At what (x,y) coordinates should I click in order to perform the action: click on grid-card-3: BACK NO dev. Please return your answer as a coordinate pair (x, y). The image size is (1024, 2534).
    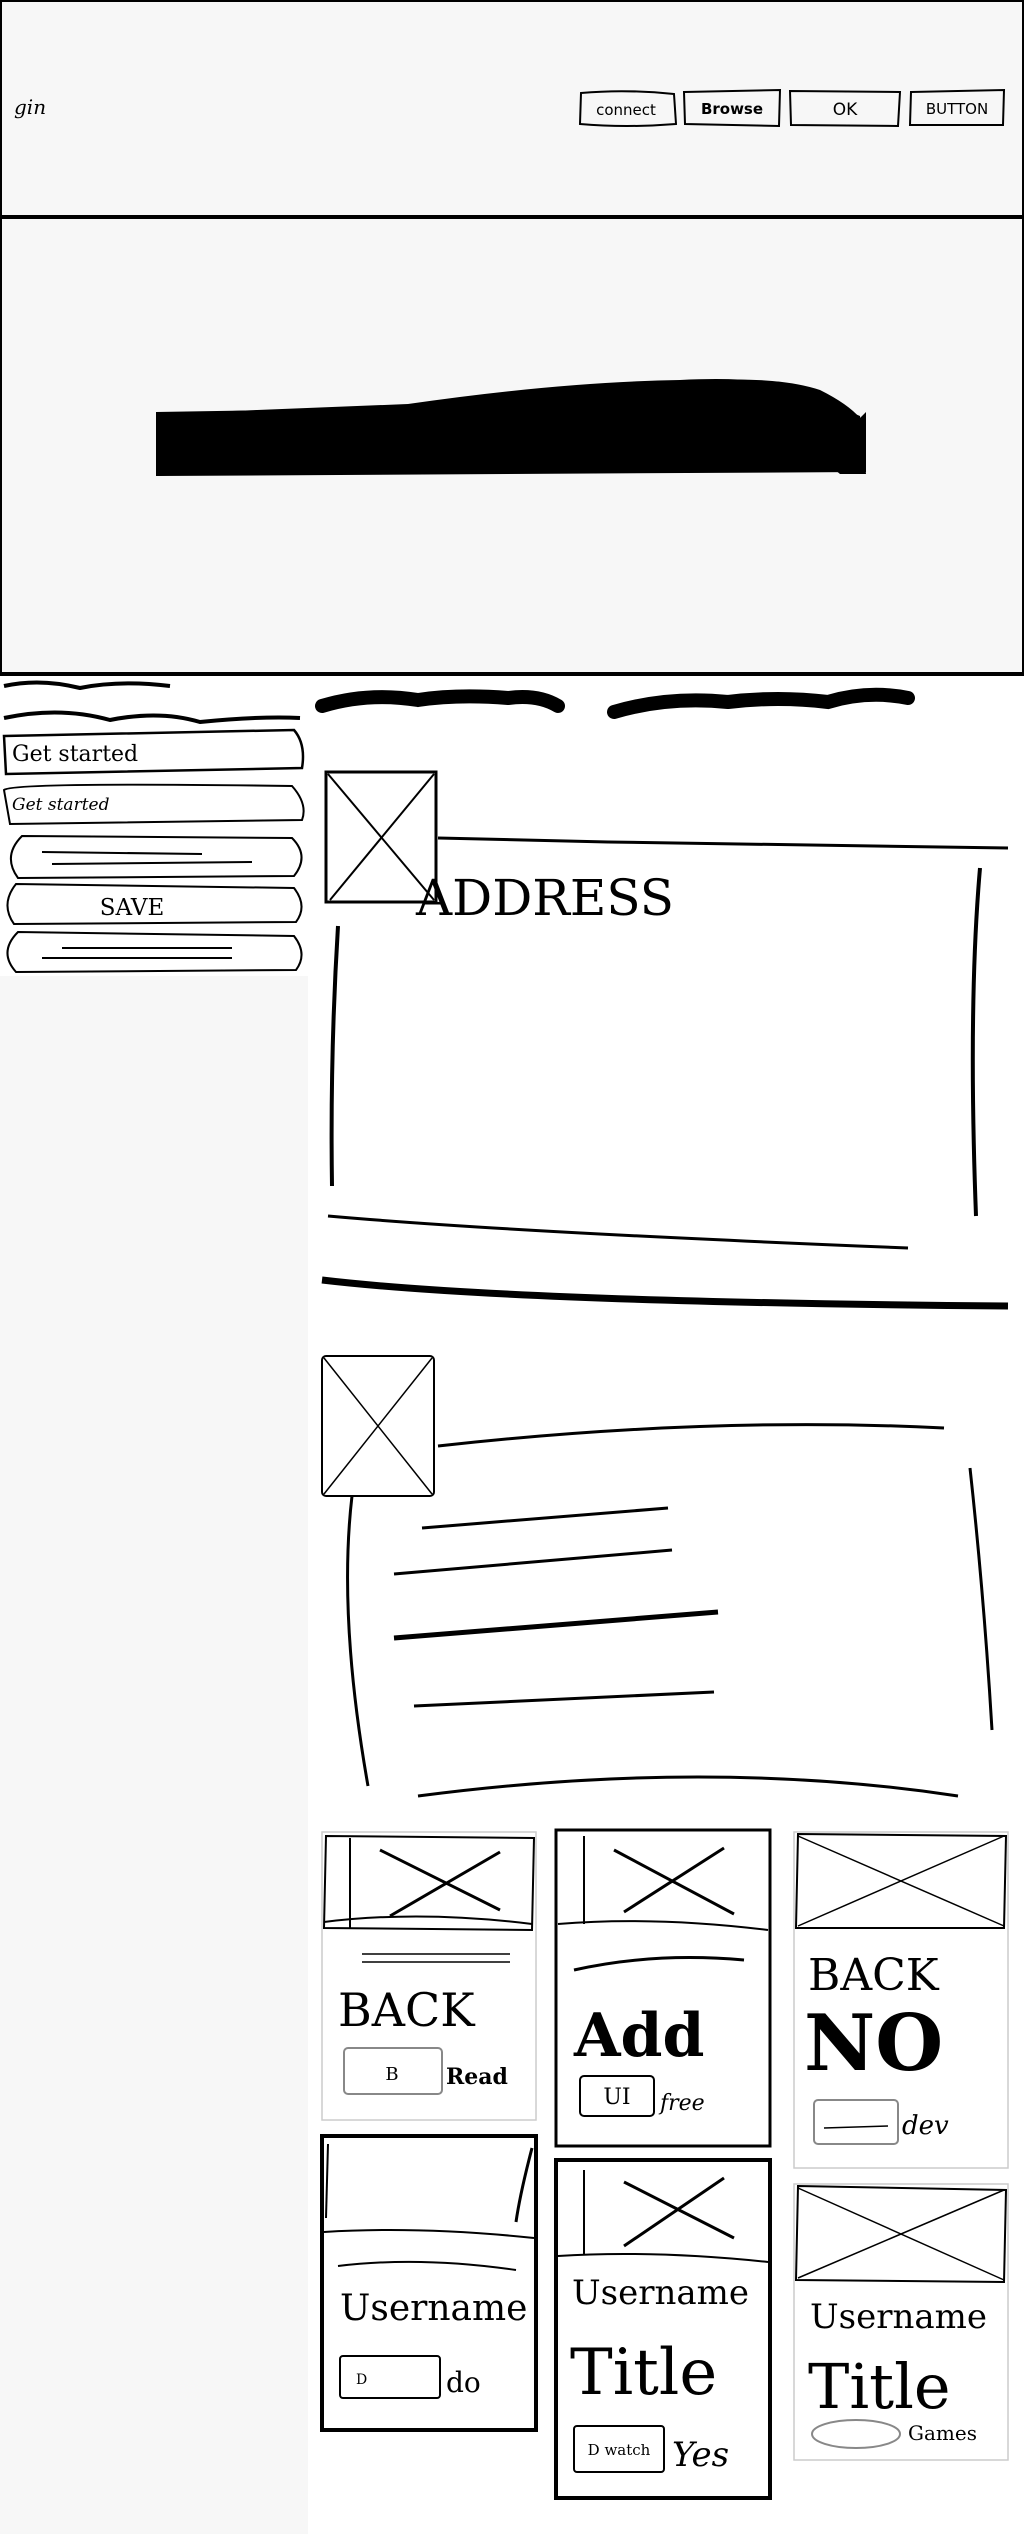
    Looking at the image, I should click on (901, 2000).